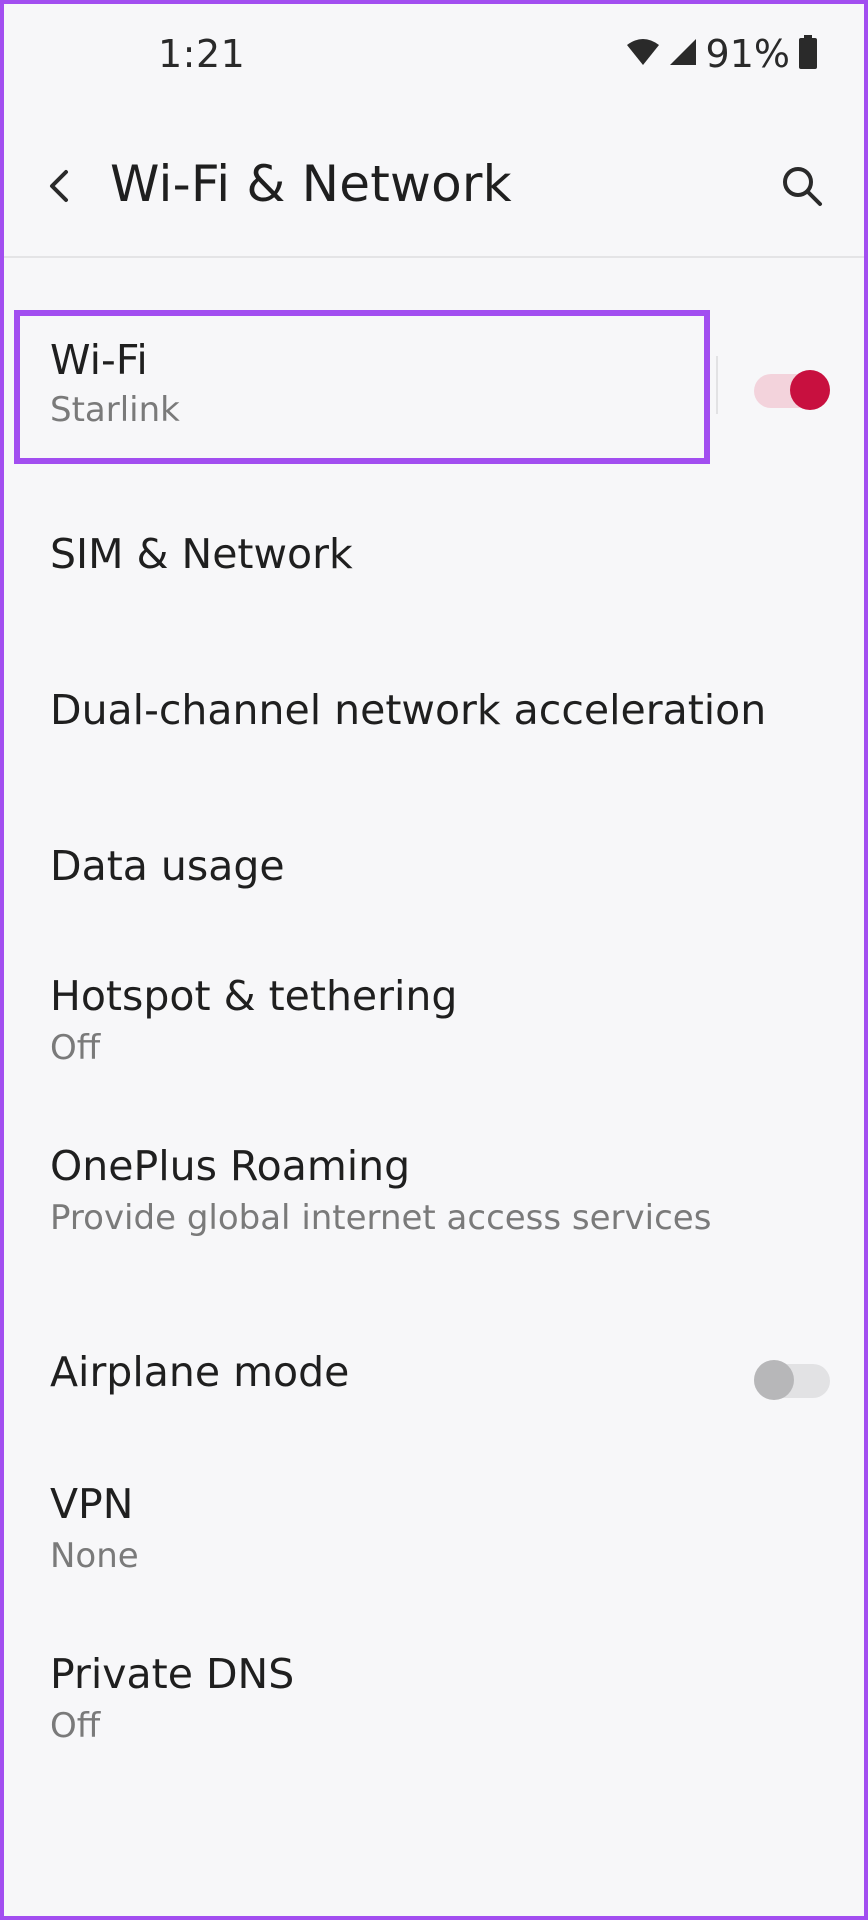  I want to click on list-item-private-dns: Private DNS Off, so click(434, 1711).